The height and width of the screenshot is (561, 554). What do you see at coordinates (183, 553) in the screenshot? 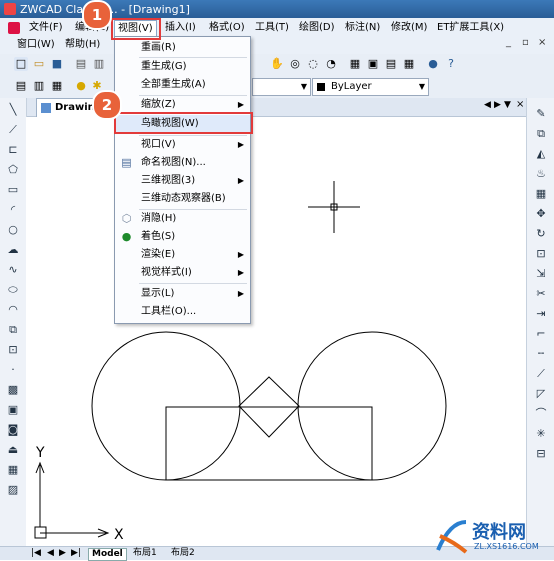
I see `tab-layout2: 布局2` at bounding box center [183, 553].